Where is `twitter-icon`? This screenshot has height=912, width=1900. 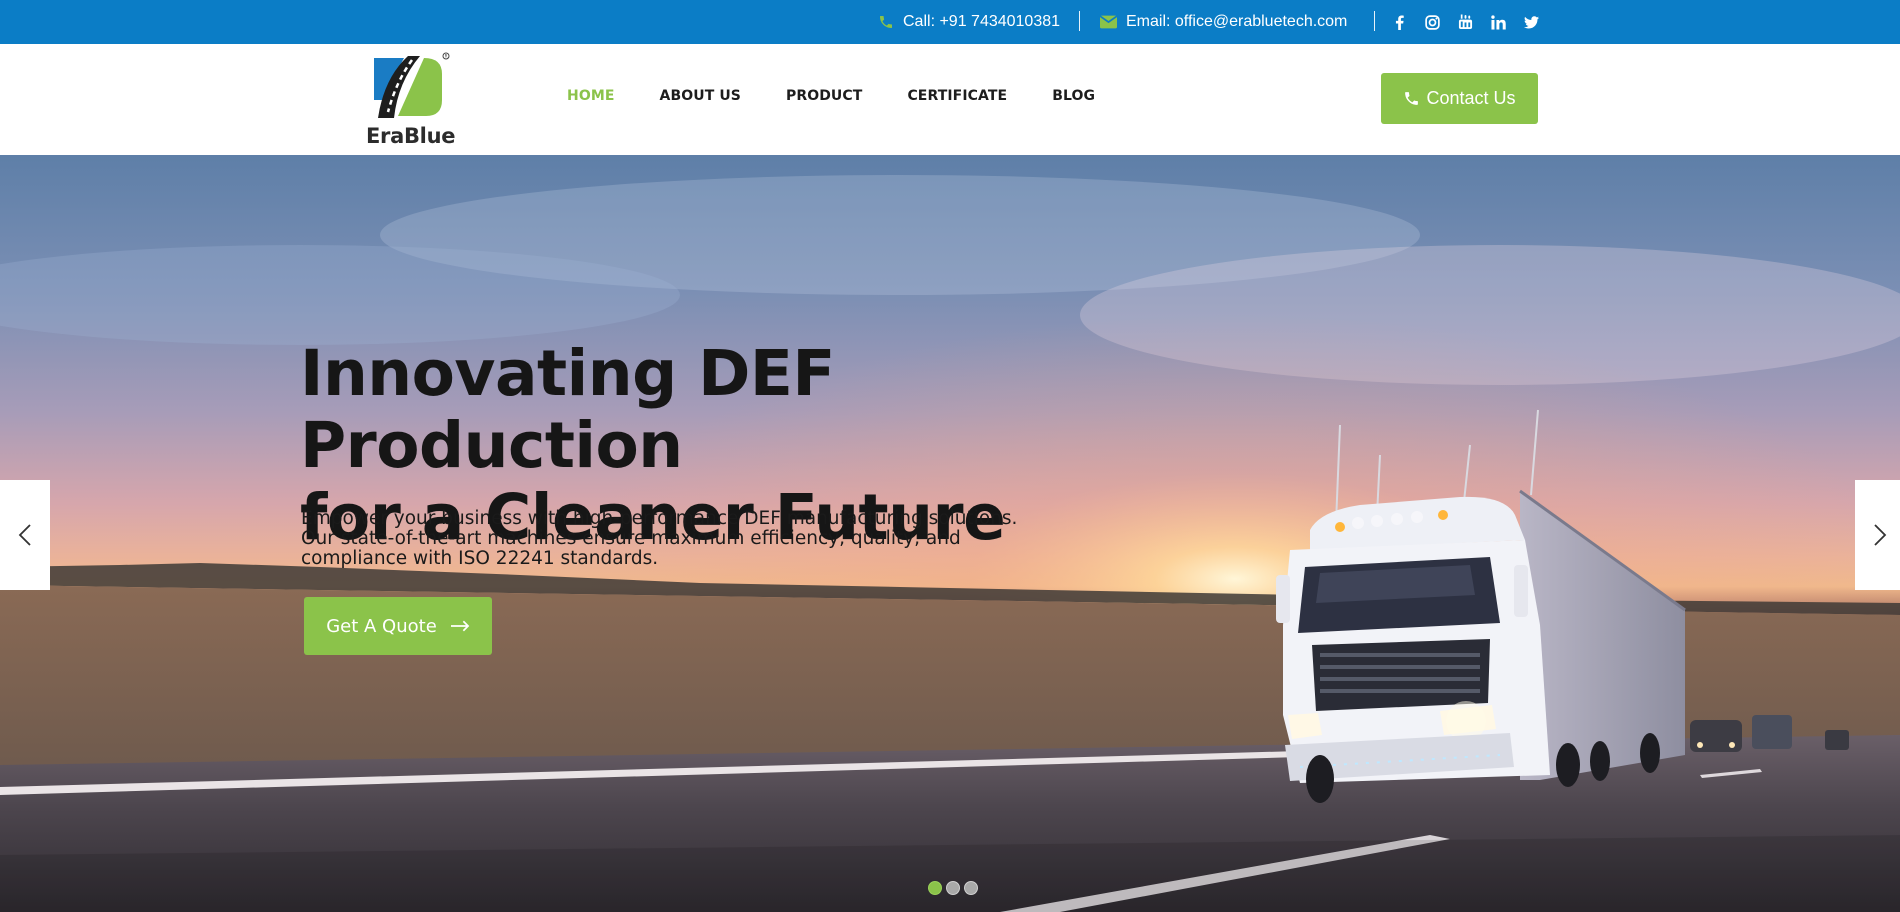 twitter-icon is located at coordinates (1531, 22).